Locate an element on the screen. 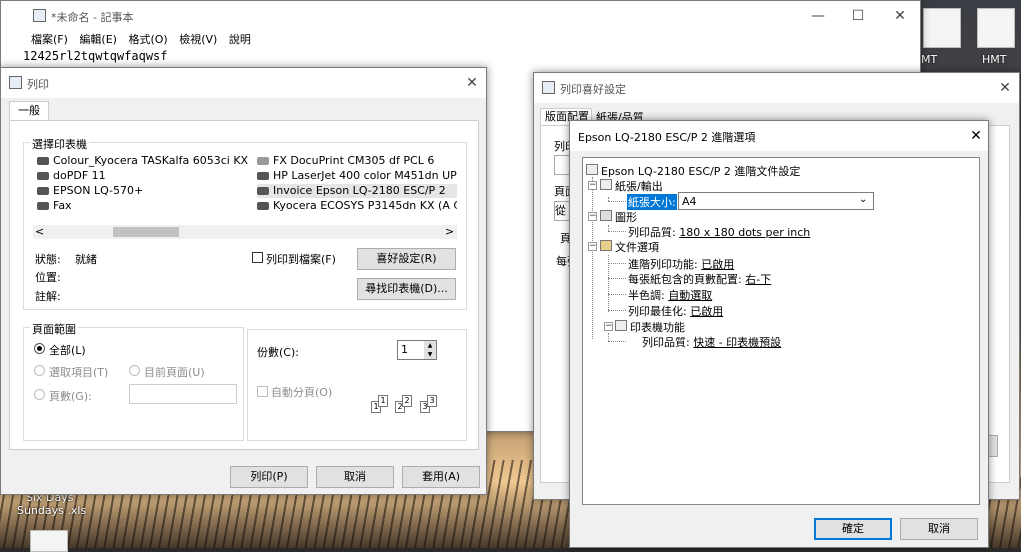  preferences-button: 喜好設定(R) is located at coordinates (406, 259).